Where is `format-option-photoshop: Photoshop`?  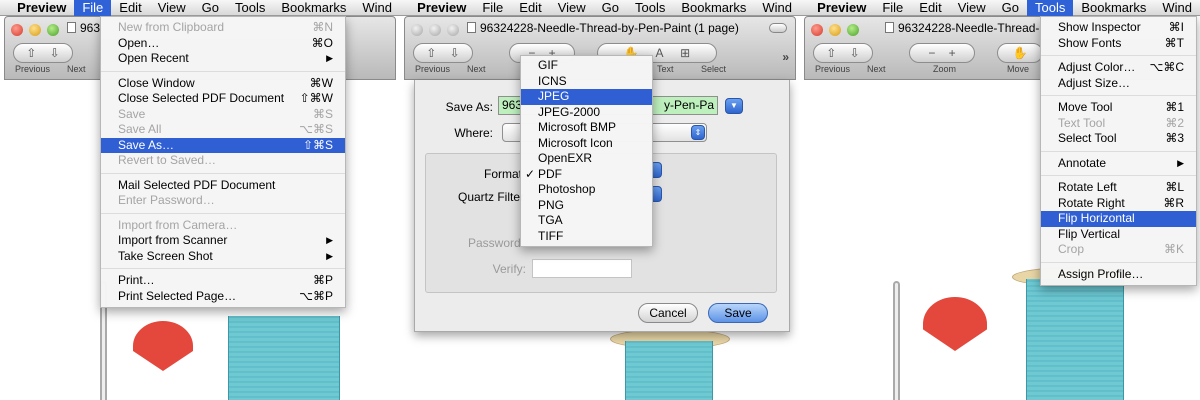
format-option-photoshop: Photoshop is located at coordinates (586, 190).